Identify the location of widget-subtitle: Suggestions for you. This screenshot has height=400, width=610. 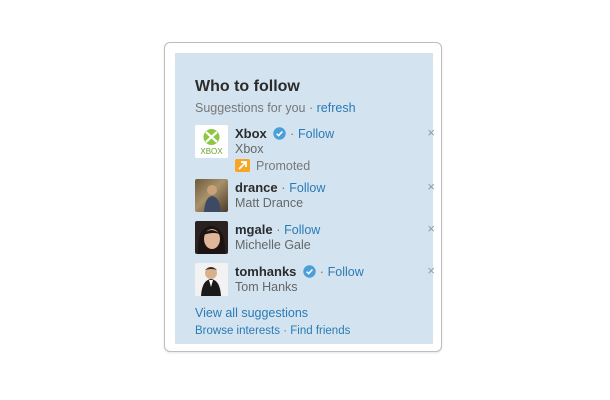
(250, 108).